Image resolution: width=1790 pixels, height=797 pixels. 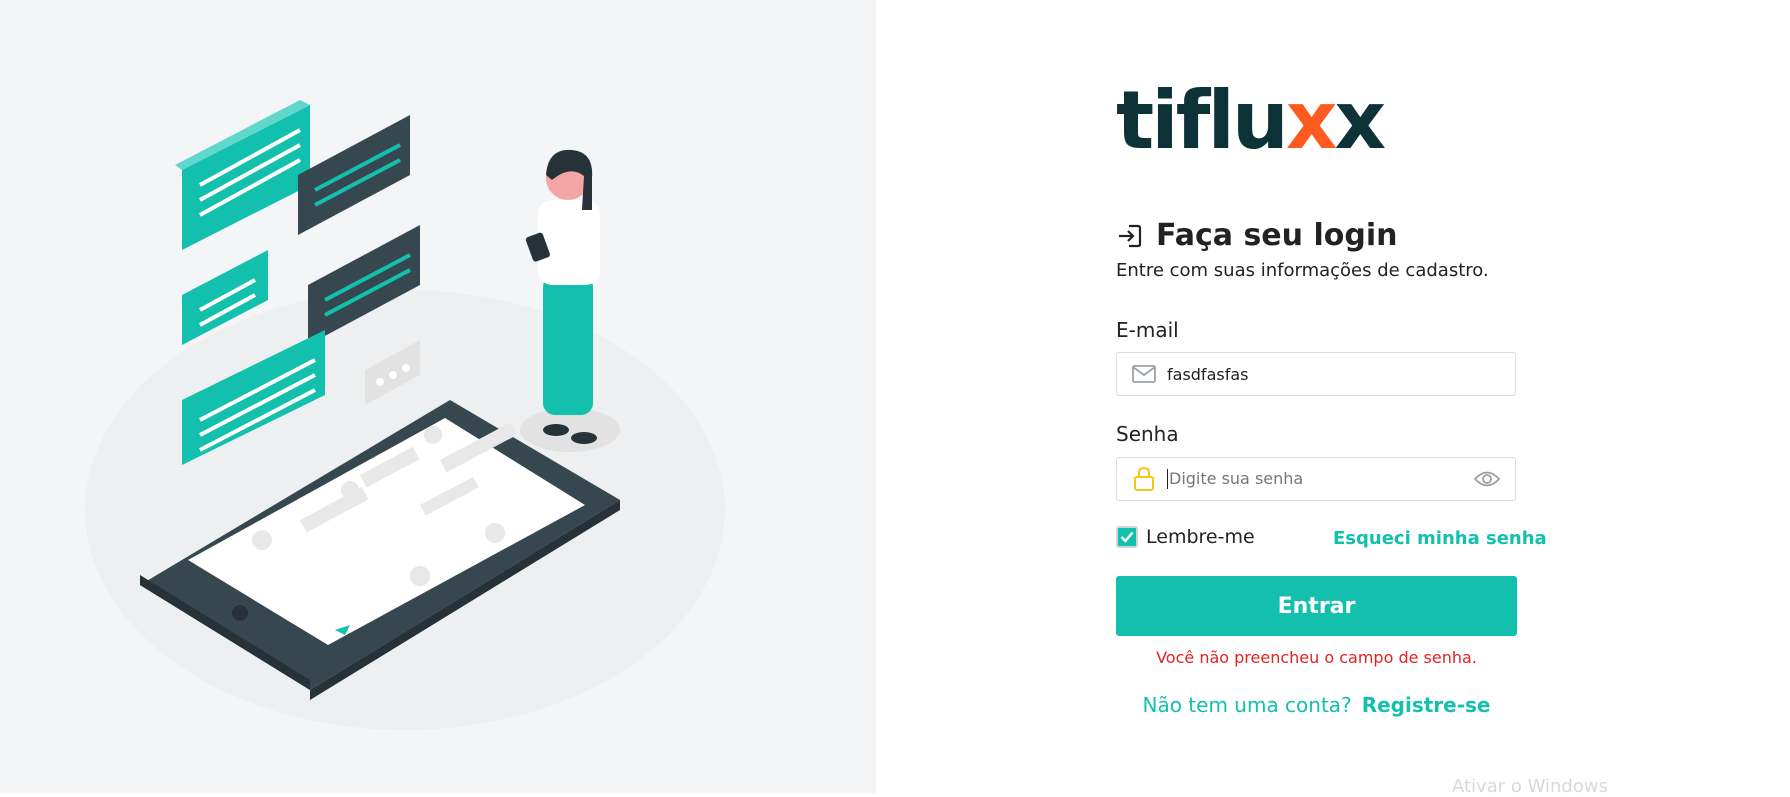 I want to click on remember-checkbox, so click(x=1127, y=537).